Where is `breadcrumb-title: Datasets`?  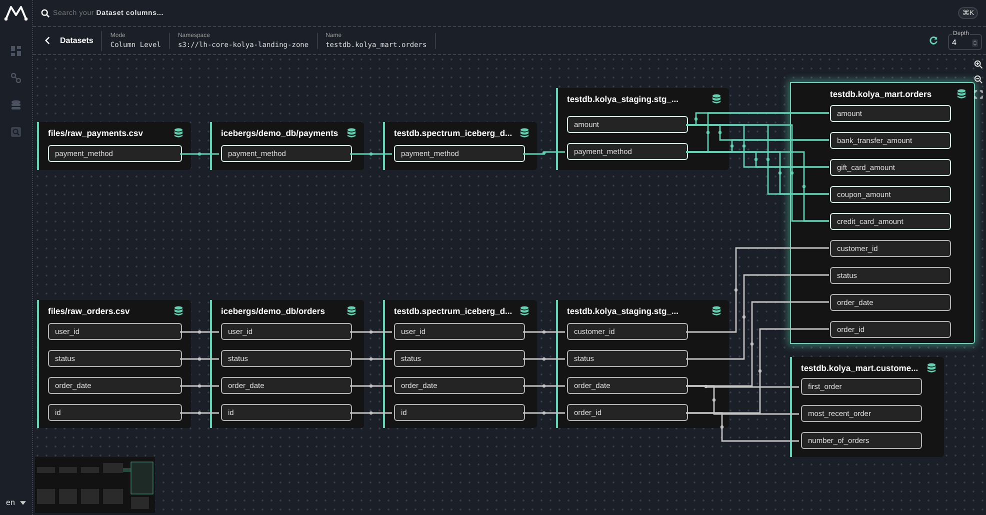
breadcrumb-title: Datasets is located at coordinates (81, 40).